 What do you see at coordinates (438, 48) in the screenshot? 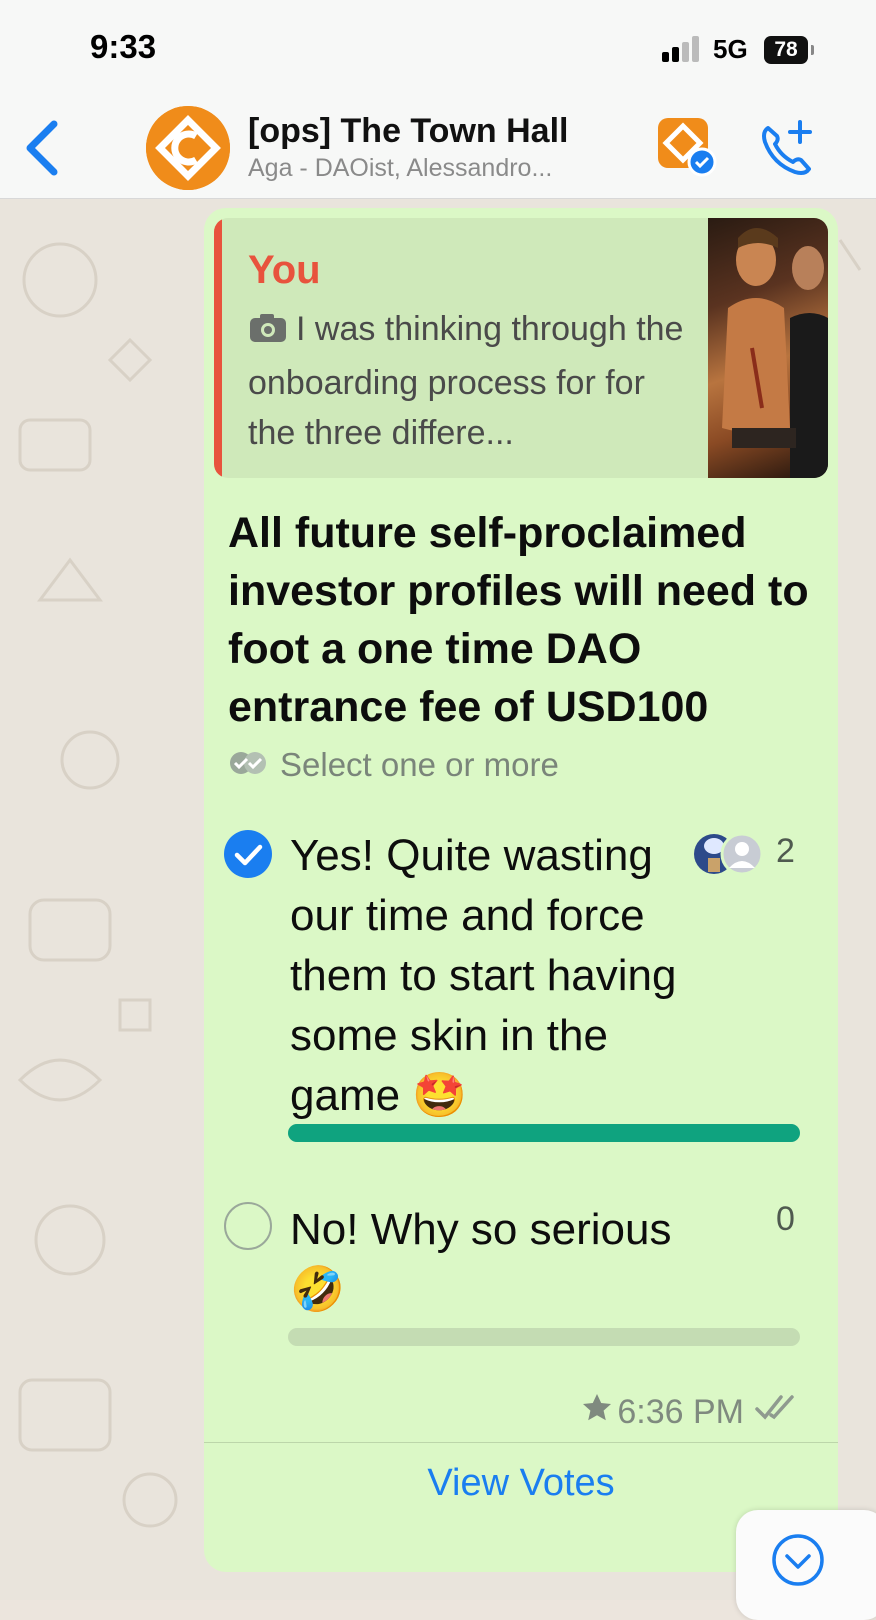
I see `status-bar: 9:33 5G 78` at bounding box center [438, 48].